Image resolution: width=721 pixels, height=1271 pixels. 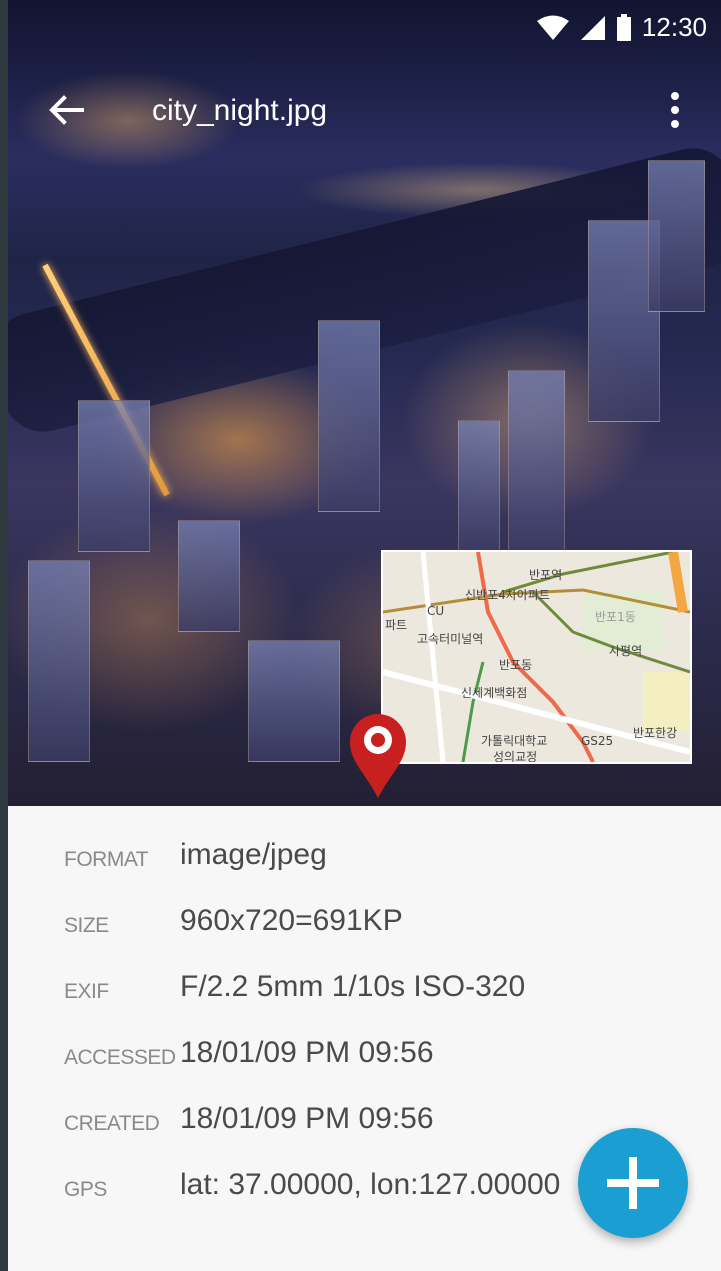 What do you see at coordinates (626, 651) in the screenshot?
I see `map-label: 사평역` at bounding box center [626, 651].